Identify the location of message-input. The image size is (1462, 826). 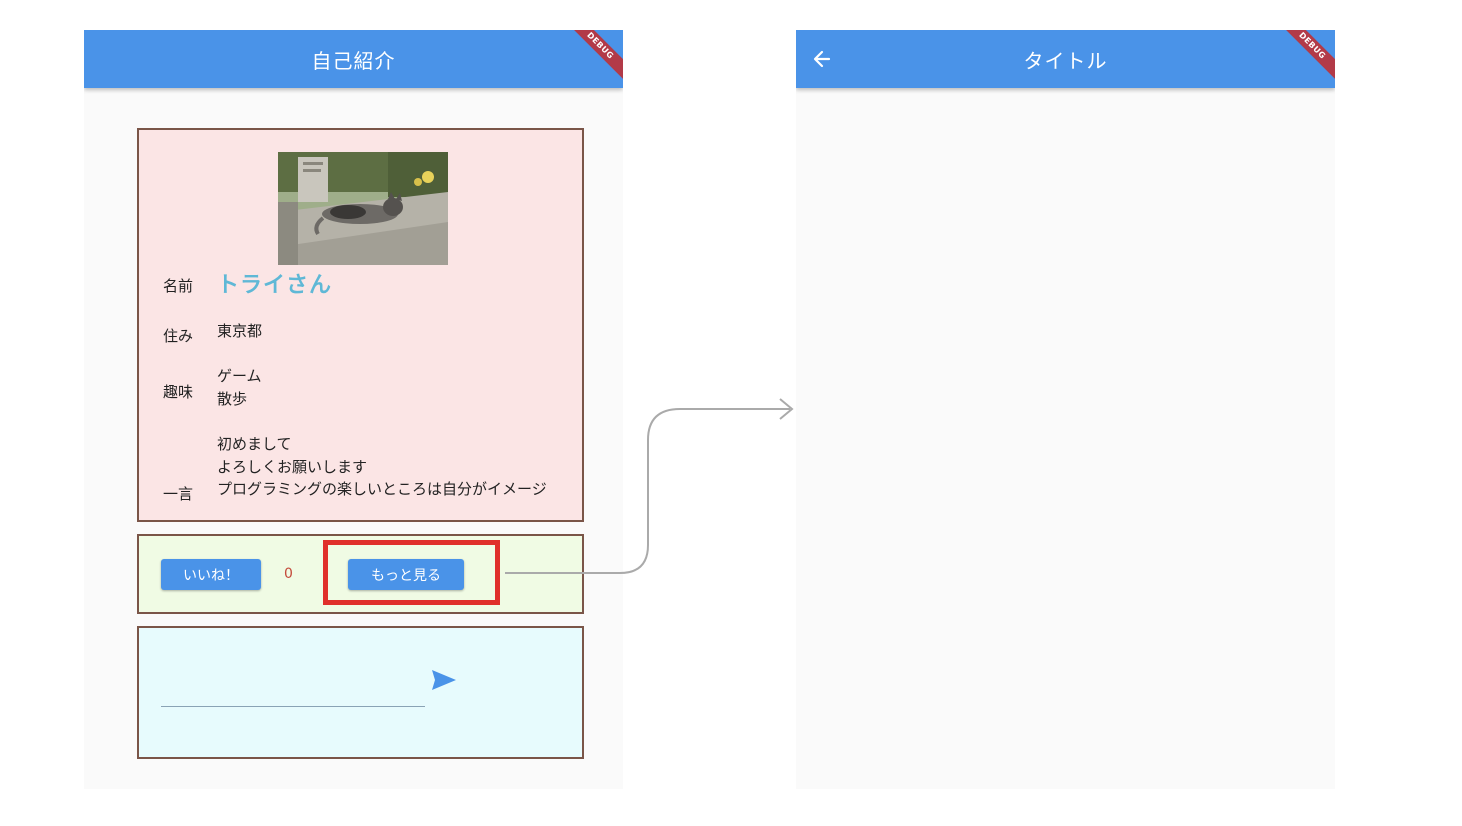
(293, 688).